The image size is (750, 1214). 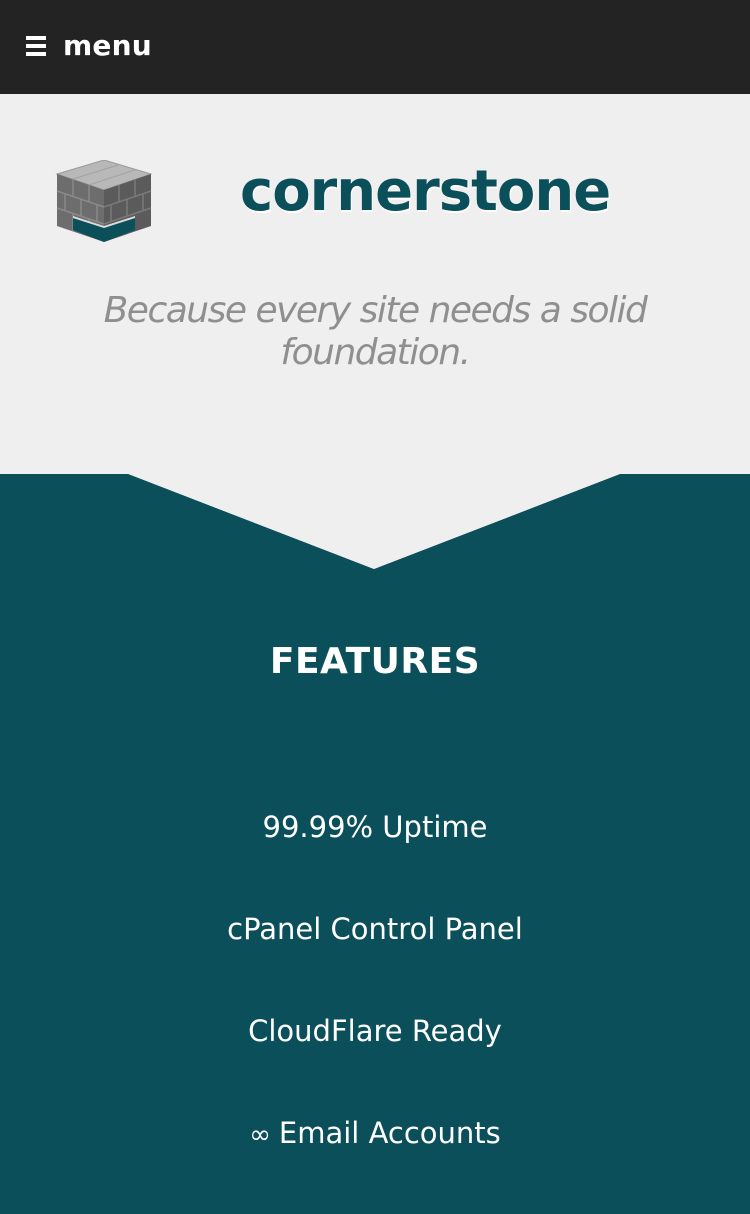 I want to click on feature-item: cPanel Control Panel, so click(x=375, y=959).